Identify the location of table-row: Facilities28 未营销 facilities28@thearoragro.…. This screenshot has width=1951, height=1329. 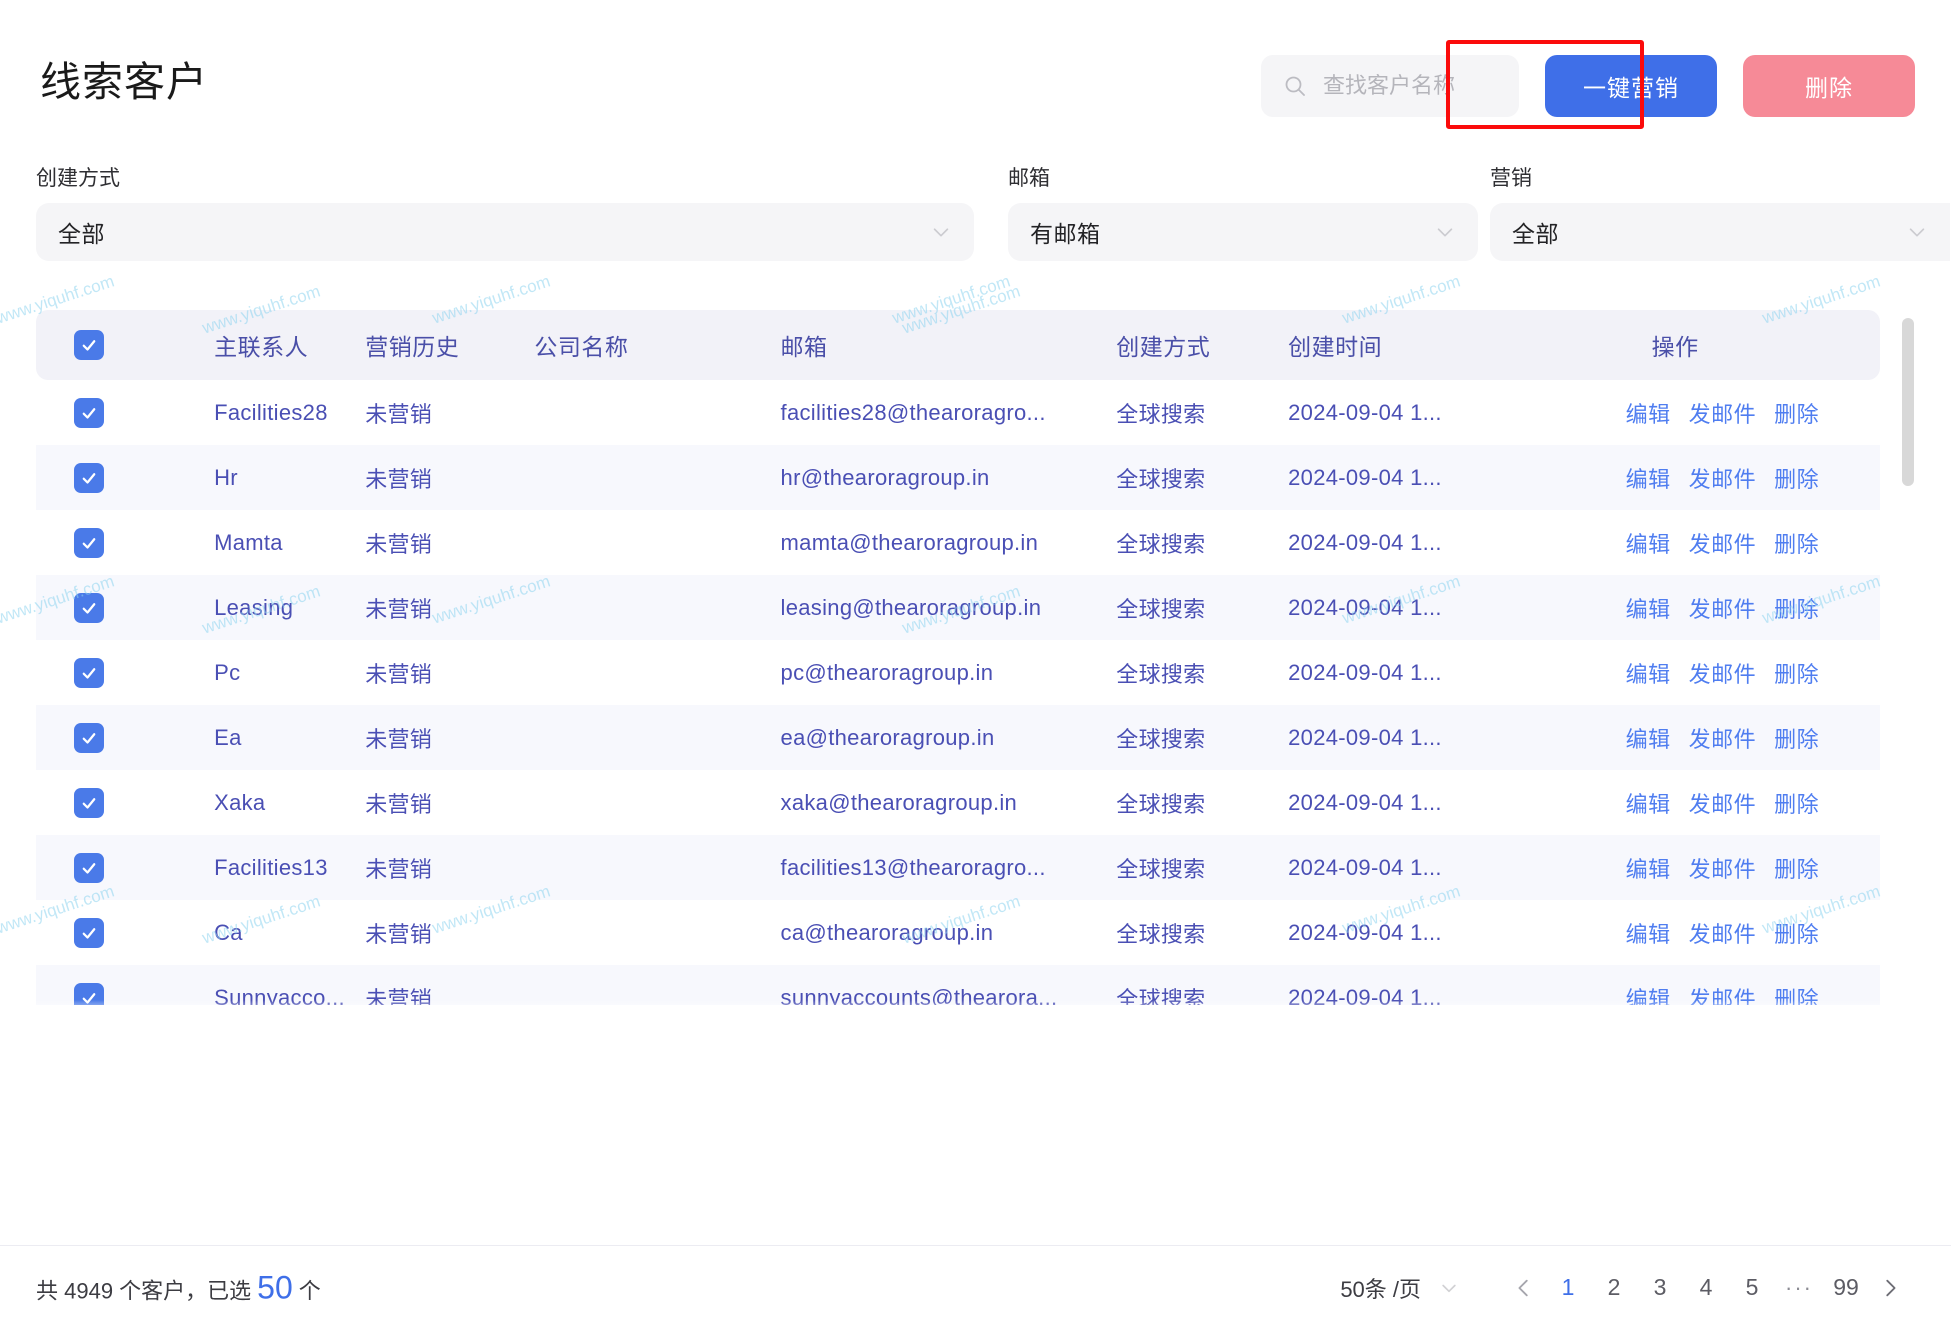
(958, 412).